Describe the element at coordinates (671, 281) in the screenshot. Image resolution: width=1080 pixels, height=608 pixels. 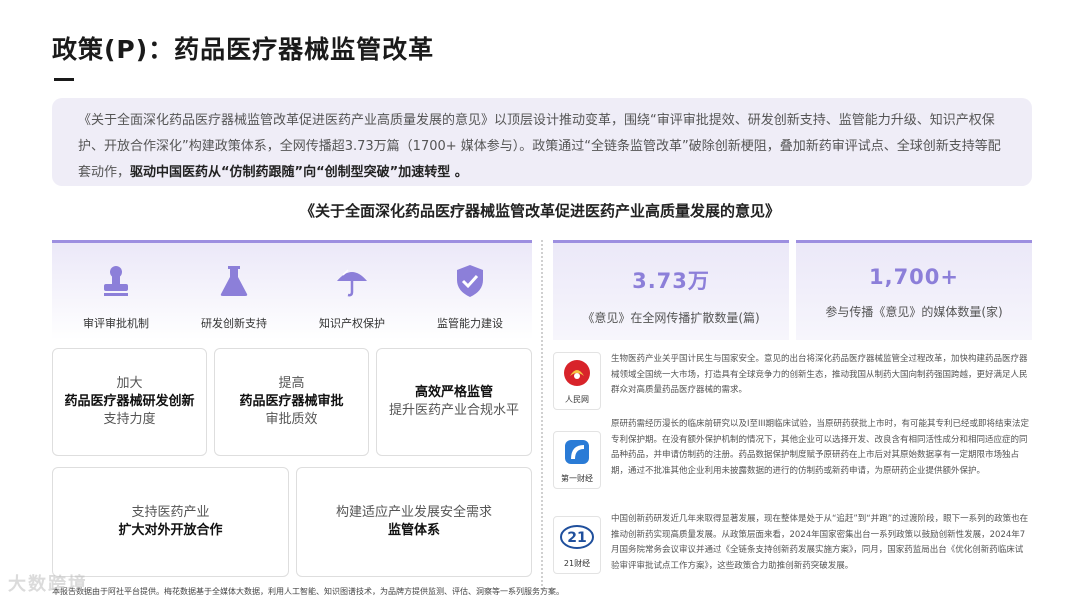
I see `stat-value: 3.73万` at that location.